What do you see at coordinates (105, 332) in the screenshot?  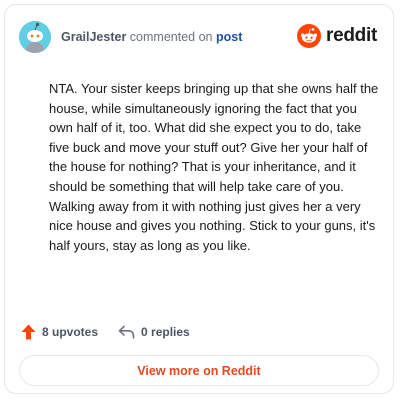 I see `comment-actions: 8 upvotes 0 replies` at bounding box center [105, 332].